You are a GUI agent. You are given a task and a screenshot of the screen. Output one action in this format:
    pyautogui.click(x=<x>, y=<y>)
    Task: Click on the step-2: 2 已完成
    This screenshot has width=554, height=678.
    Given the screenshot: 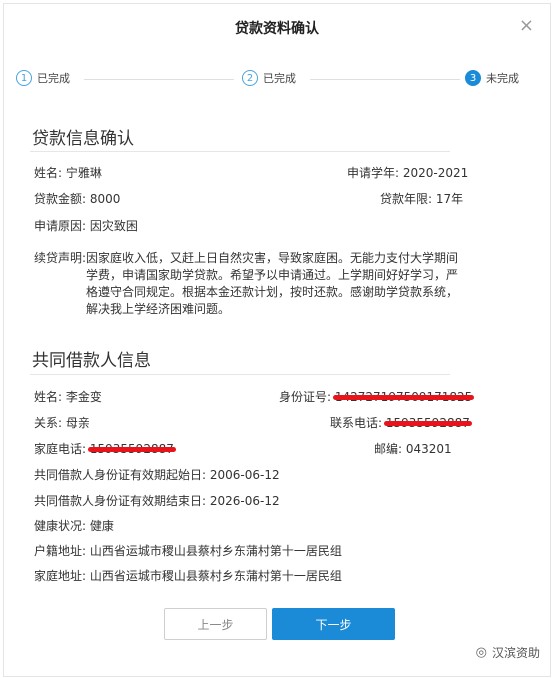 What is the action you would take?
    pyautogui.click(x=269, y=78)
    